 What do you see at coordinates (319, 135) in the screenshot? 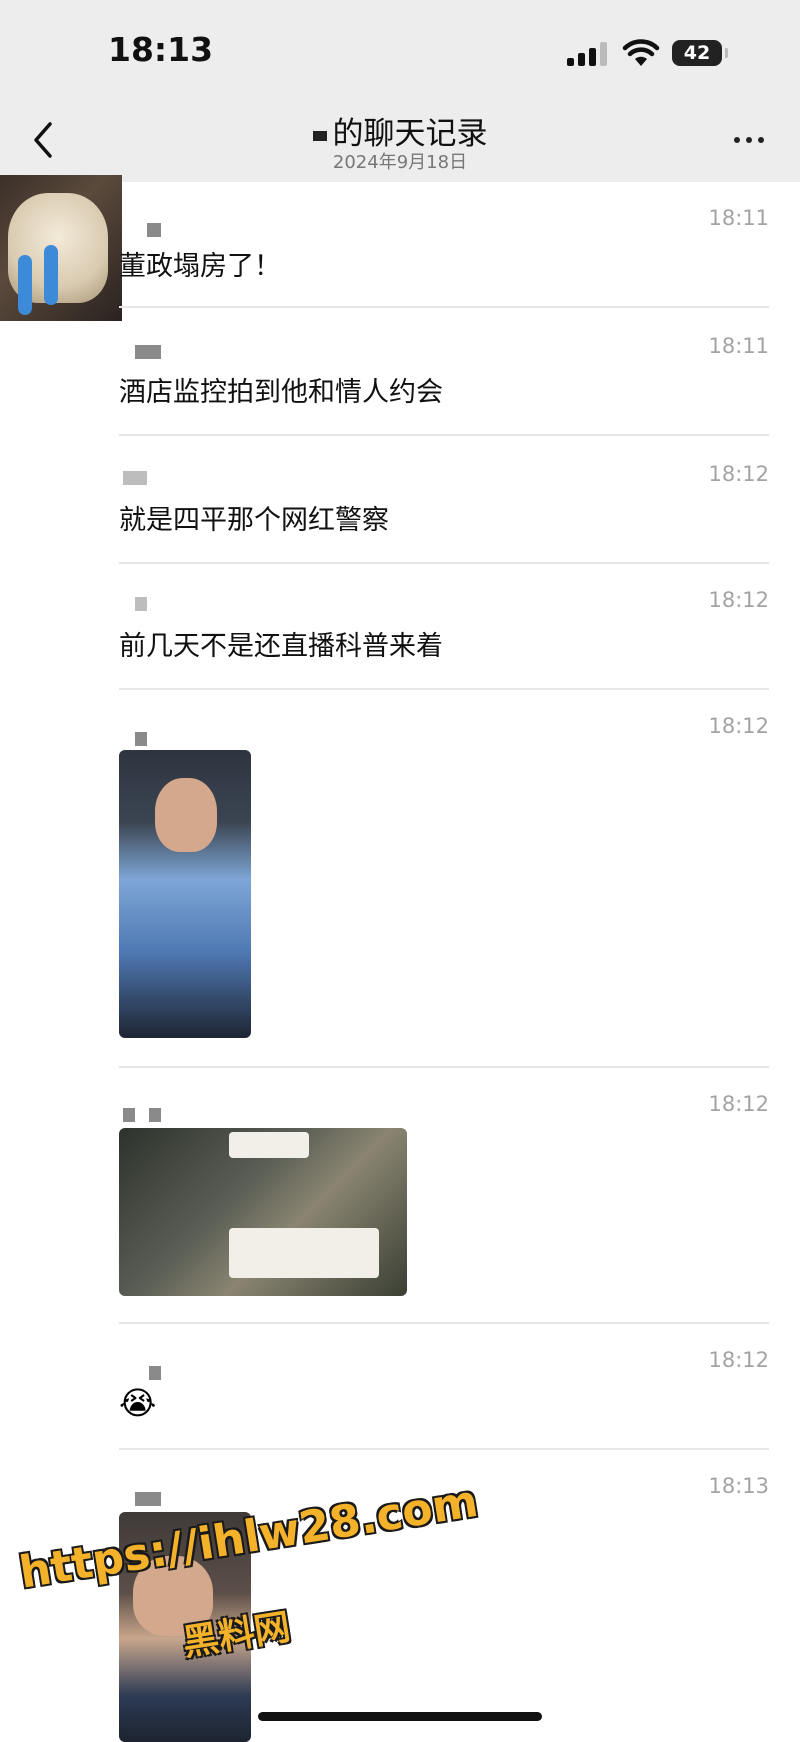
I see `redacted-name` at bounding box center [319, 135].